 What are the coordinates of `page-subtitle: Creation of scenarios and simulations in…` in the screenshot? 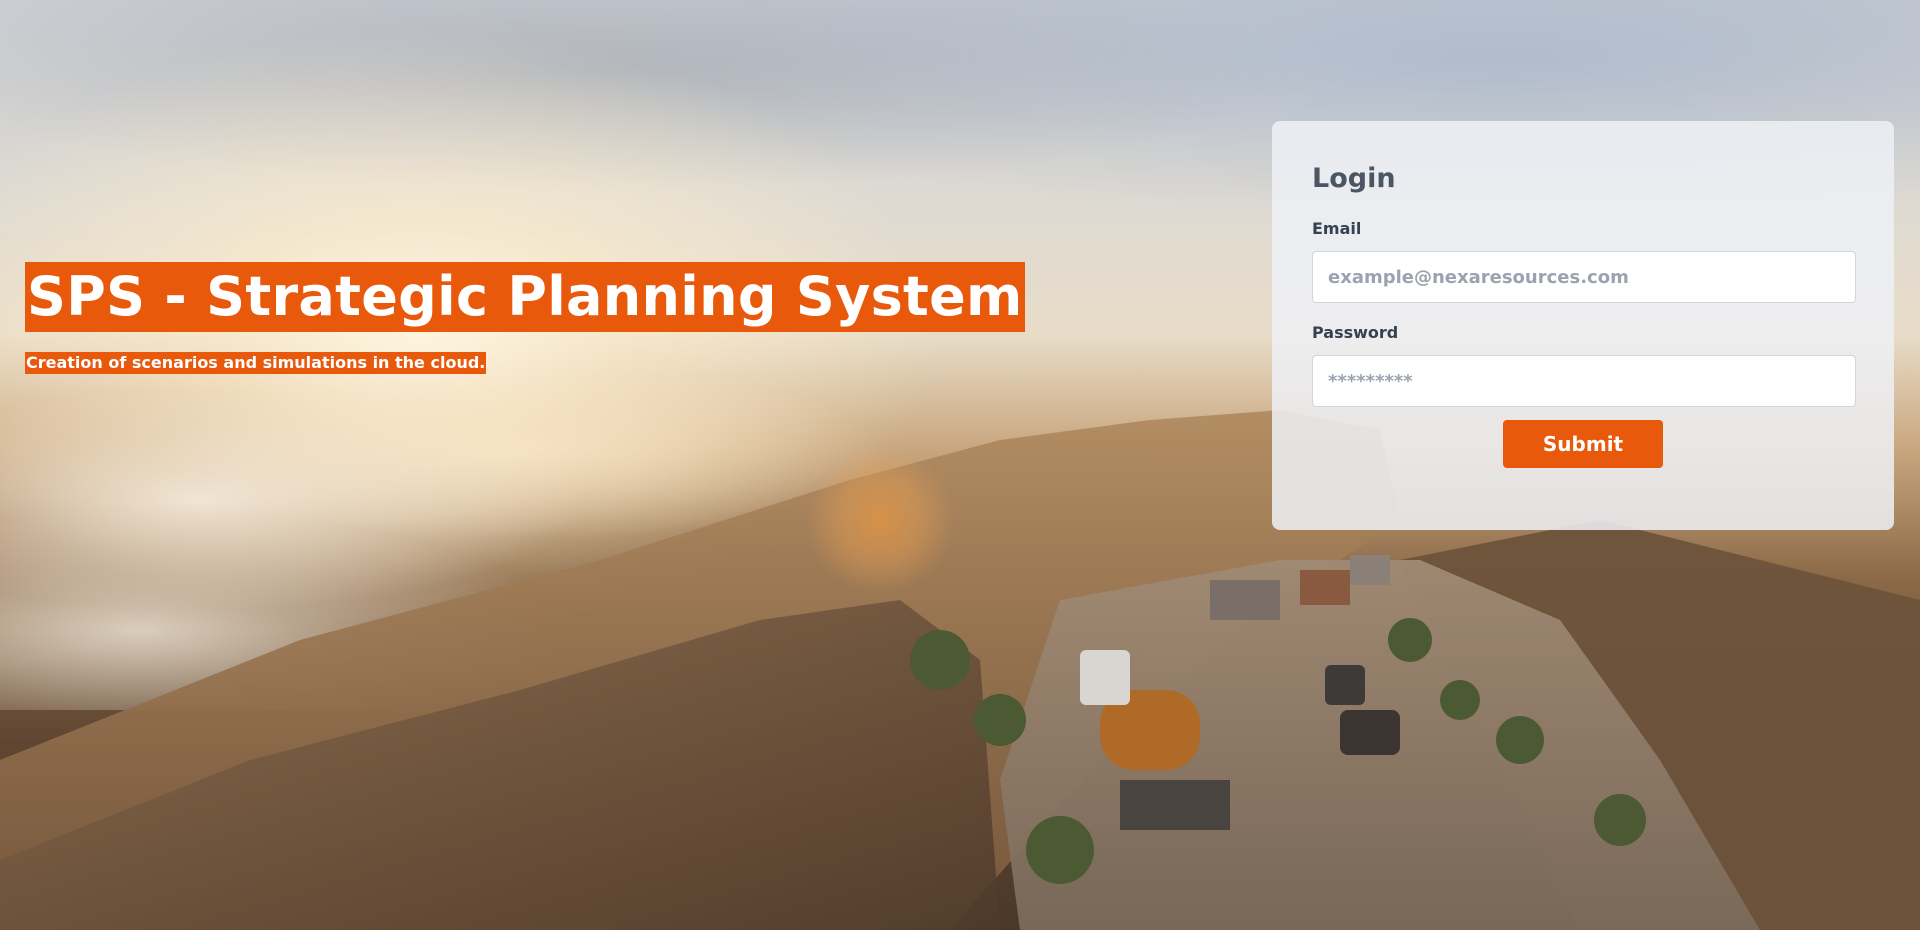 It's located at (256, 363).